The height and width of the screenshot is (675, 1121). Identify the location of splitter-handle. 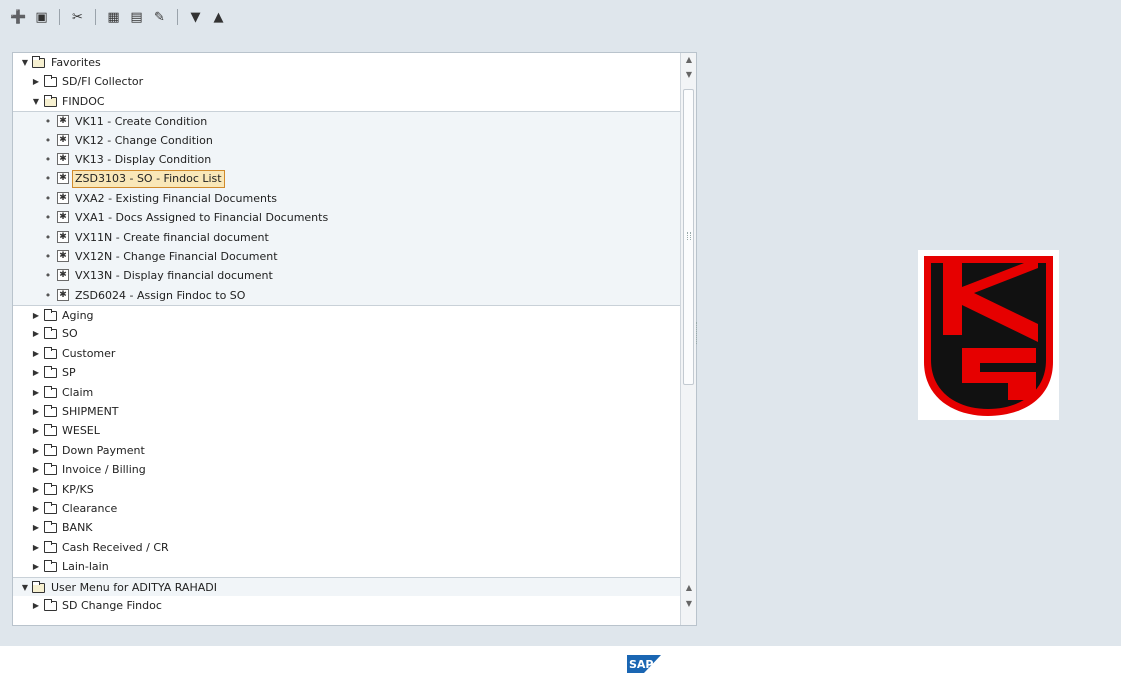
(697, 333).